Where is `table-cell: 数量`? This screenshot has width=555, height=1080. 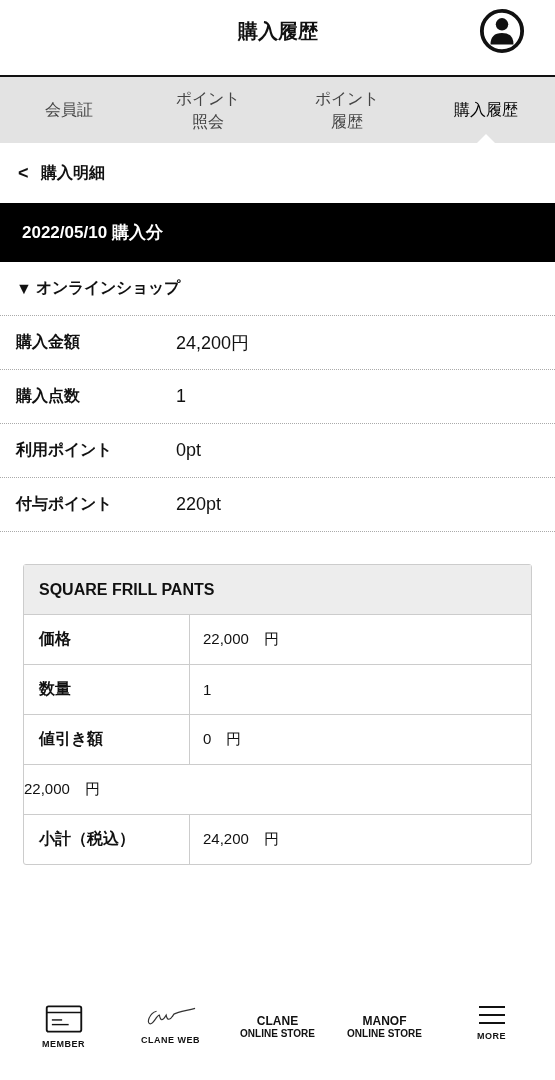
table-cell: 数量 is located at coordinates (107, 689).